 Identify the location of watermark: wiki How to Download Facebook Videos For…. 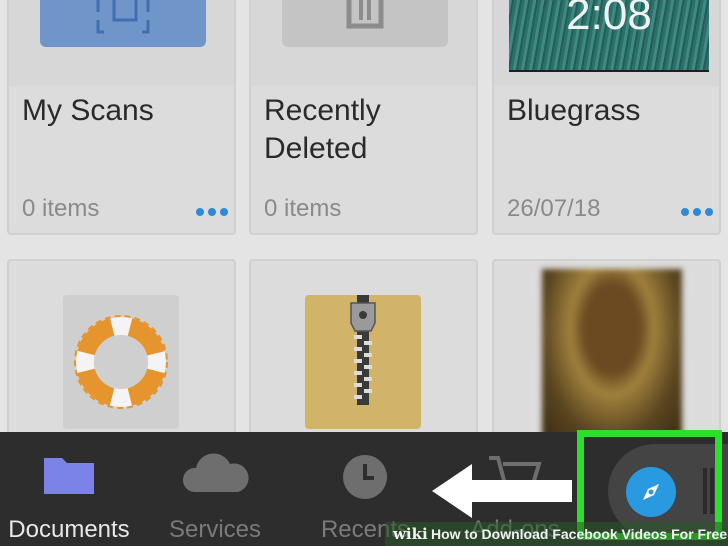
(556, 534).